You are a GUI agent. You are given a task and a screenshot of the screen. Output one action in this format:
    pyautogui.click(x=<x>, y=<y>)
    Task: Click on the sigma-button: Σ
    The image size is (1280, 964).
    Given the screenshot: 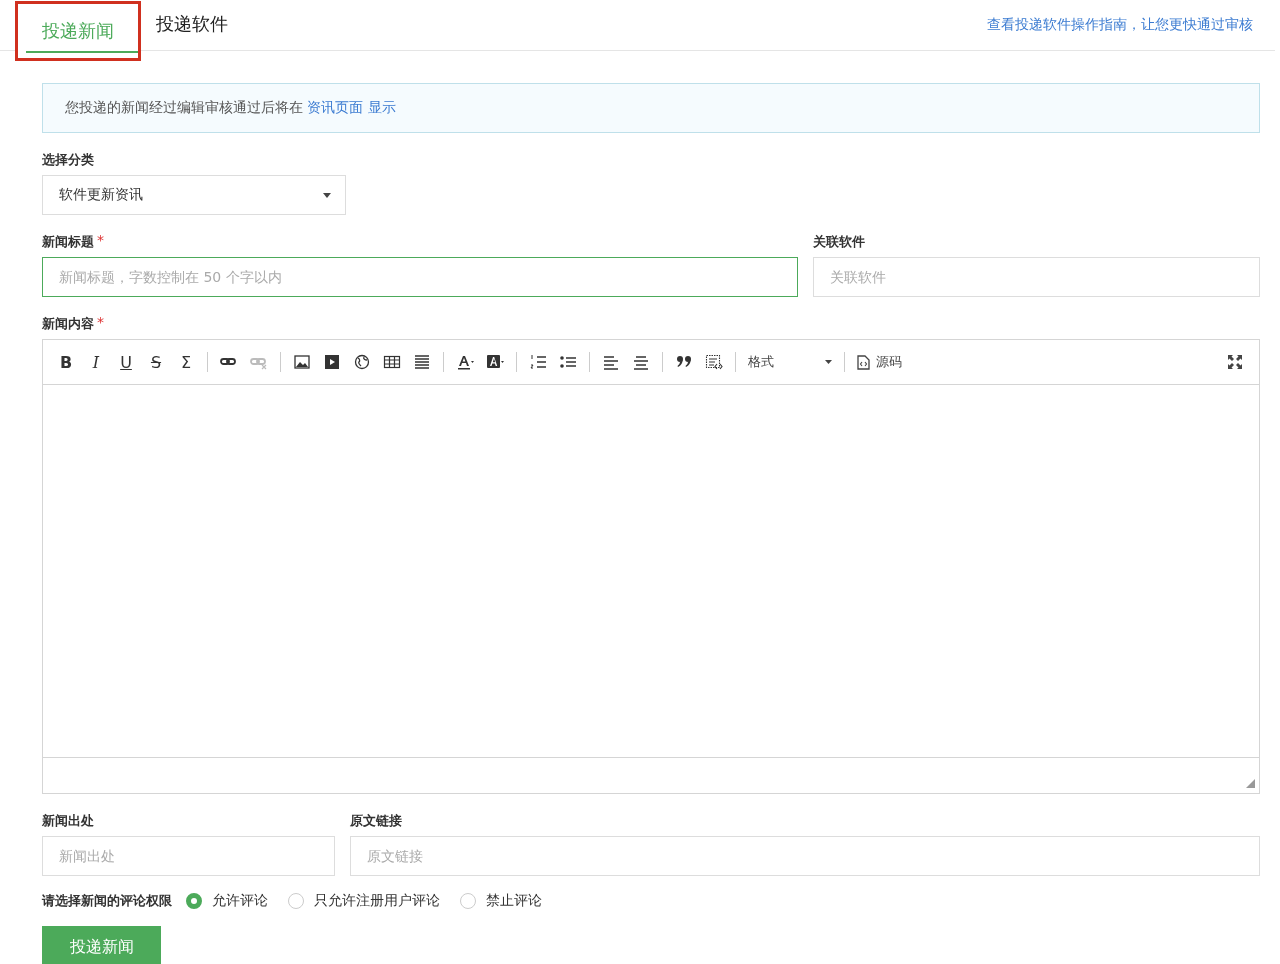 What is the action you would take?
    pyautogui.click(x=186, y=362)
    